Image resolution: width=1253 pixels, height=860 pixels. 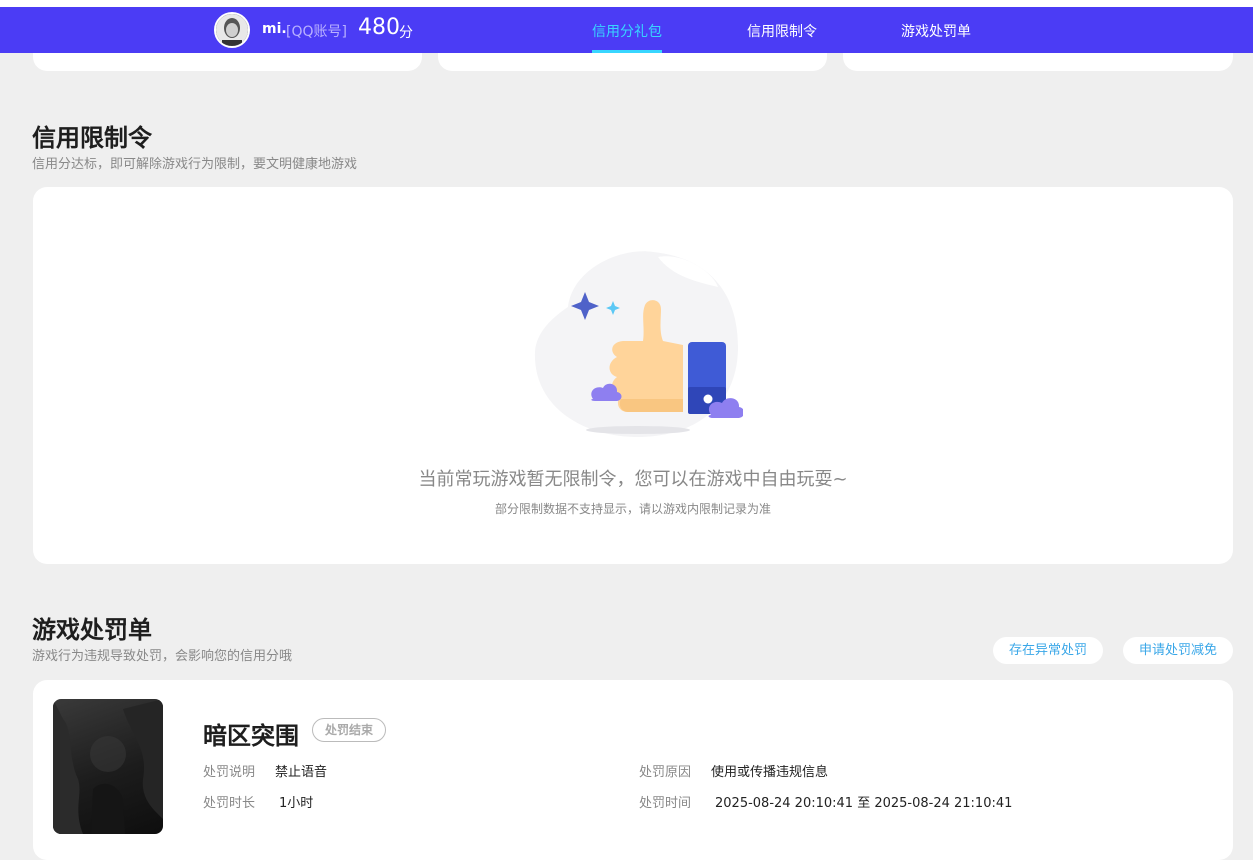 I want to click on tab-credit-restriction: 信用限制令, so click(x=782, y=31).